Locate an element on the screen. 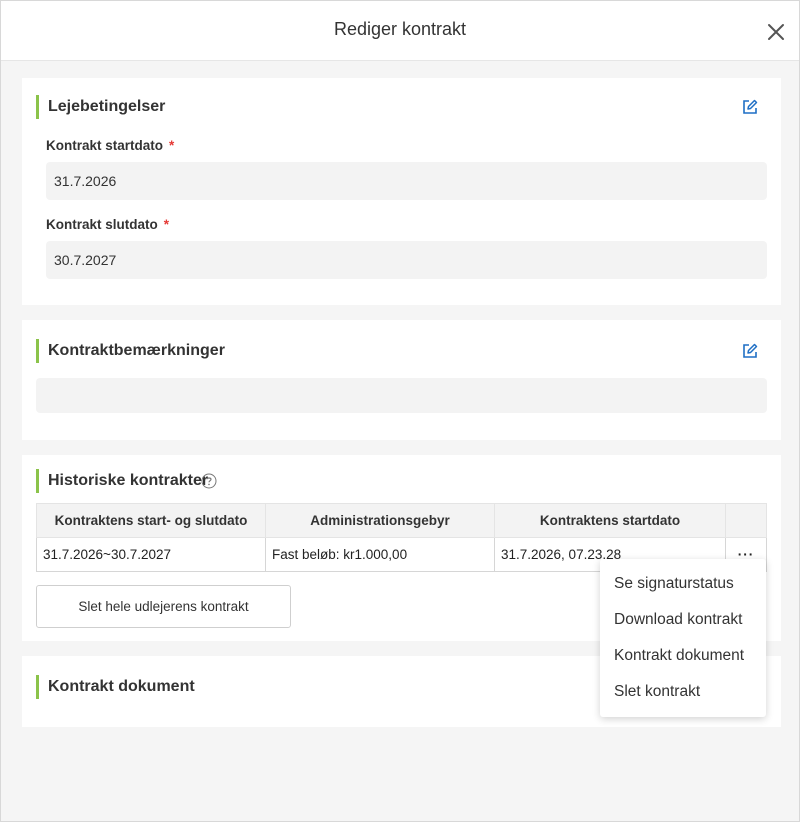 Image resolution: width=800 pixels, height=822 pixels. dialog-title: Rediger kontrakt is located at coordinates (400, 29).